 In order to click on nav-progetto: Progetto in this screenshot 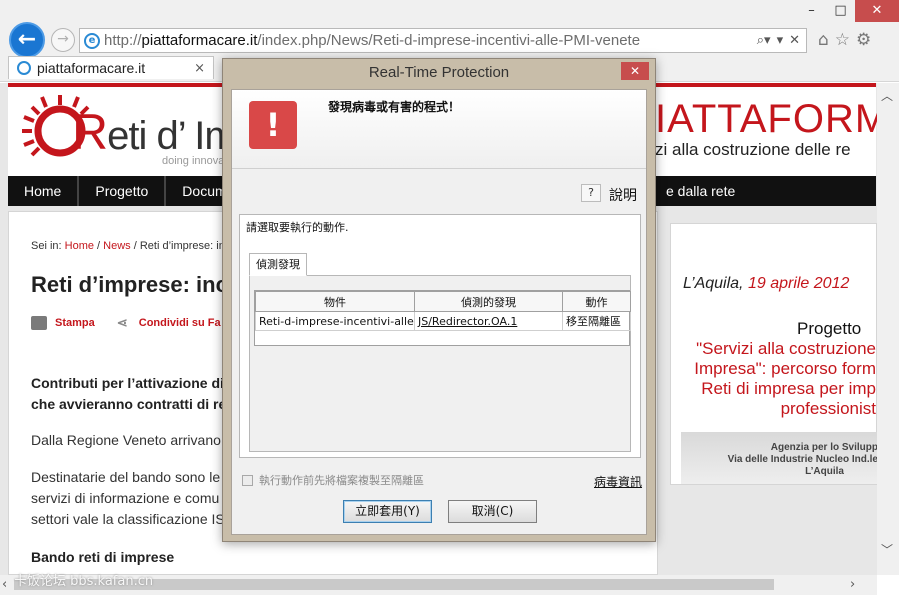, I will do `click(123, 191)`.